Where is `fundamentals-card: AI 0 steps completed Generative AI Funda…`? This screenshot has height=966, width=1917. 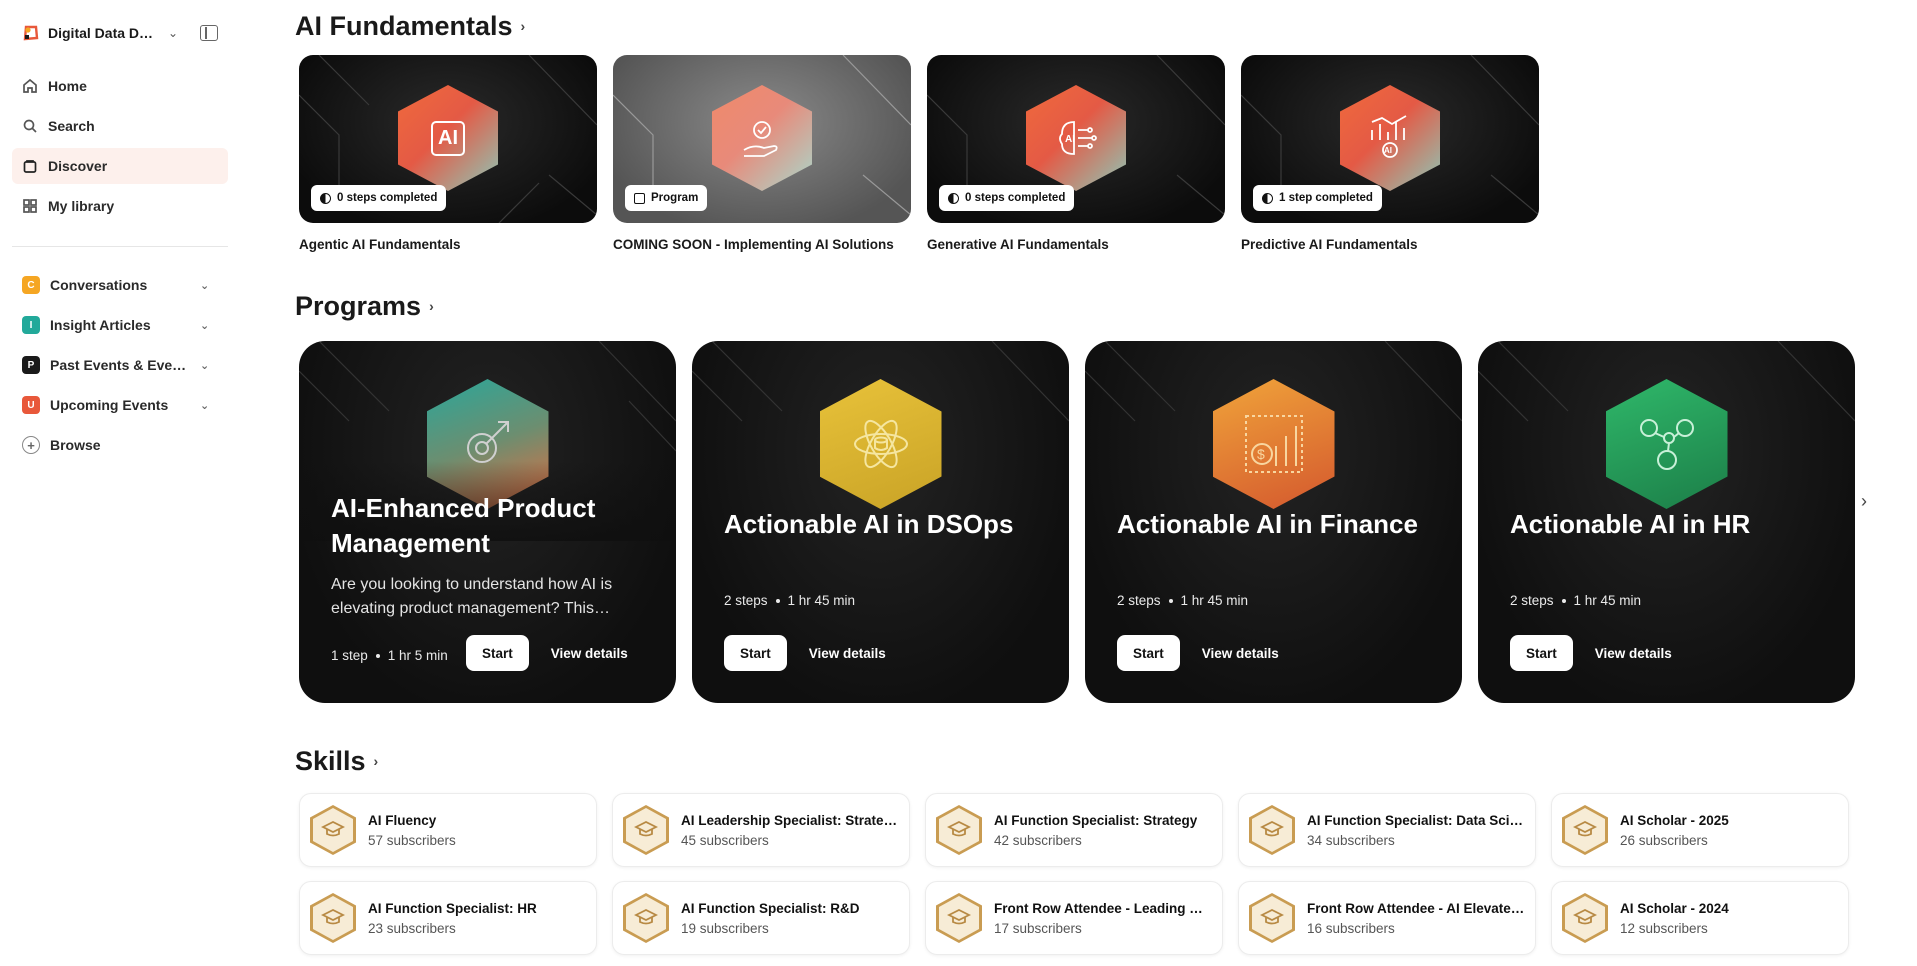
fundamentals-card: AI 0 steps completed Generative AI Funda… is located at coordinates (1076, 153).